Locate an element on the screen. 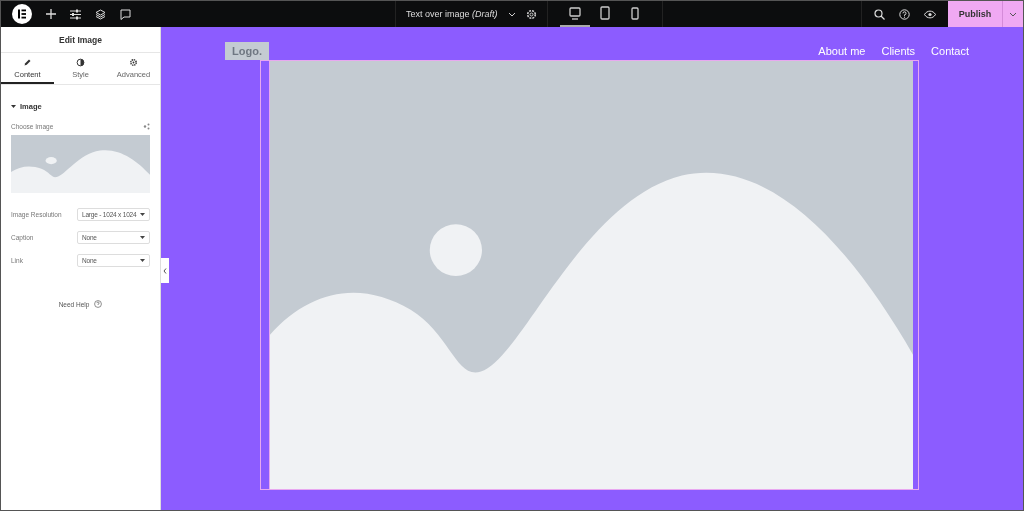 Image resolution: width=1024 pixels, height=511 pixels. nav-link: About me is located at coordinates (842, 51).